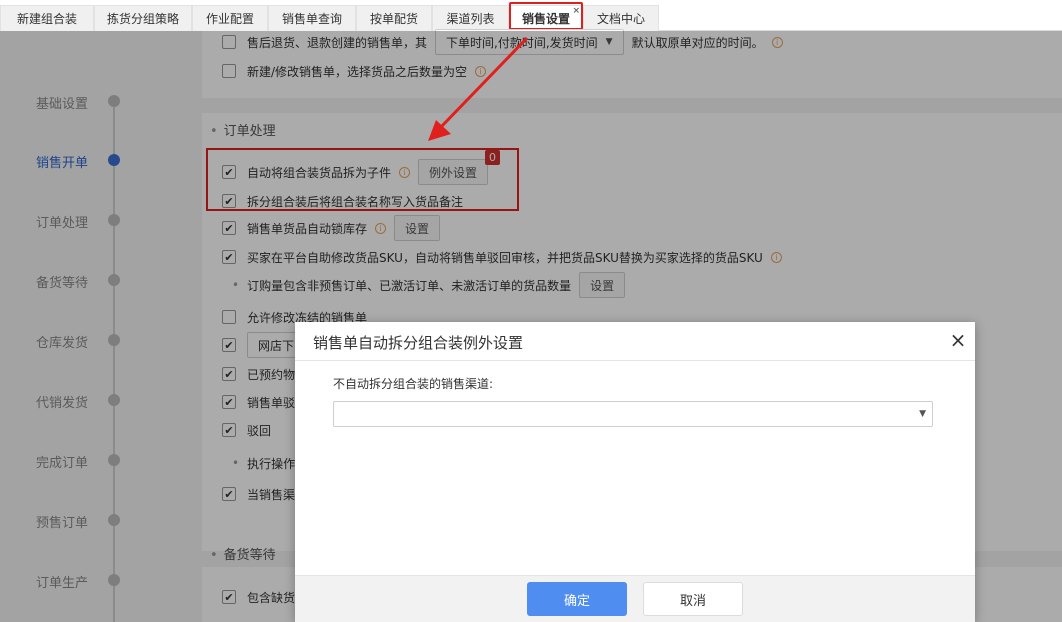 The height and width of the screenshot is (622, 1062). I want to click on confirm-button: 确定, so click(577, 599).